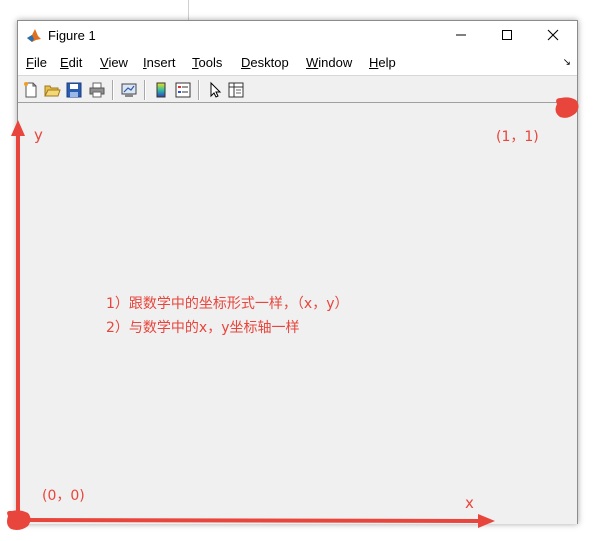 The width and height of the screenshot is (603, 541). Describe the element at coordinates (486, 521) in the screenshot. I see `x-axis-arrowhead` at that location.